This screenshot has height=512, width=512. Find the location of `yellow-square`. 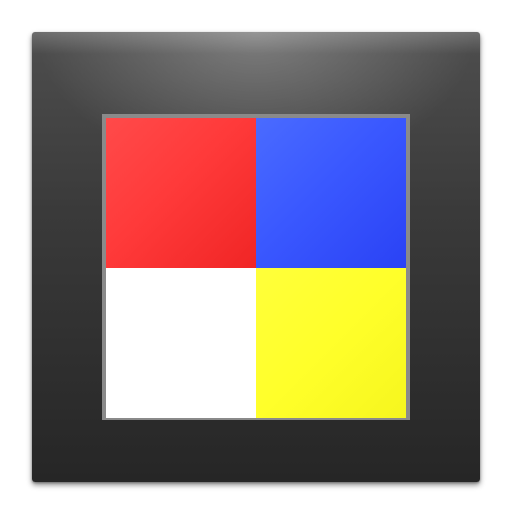

yellow-square is located at coordinates (331, 343).